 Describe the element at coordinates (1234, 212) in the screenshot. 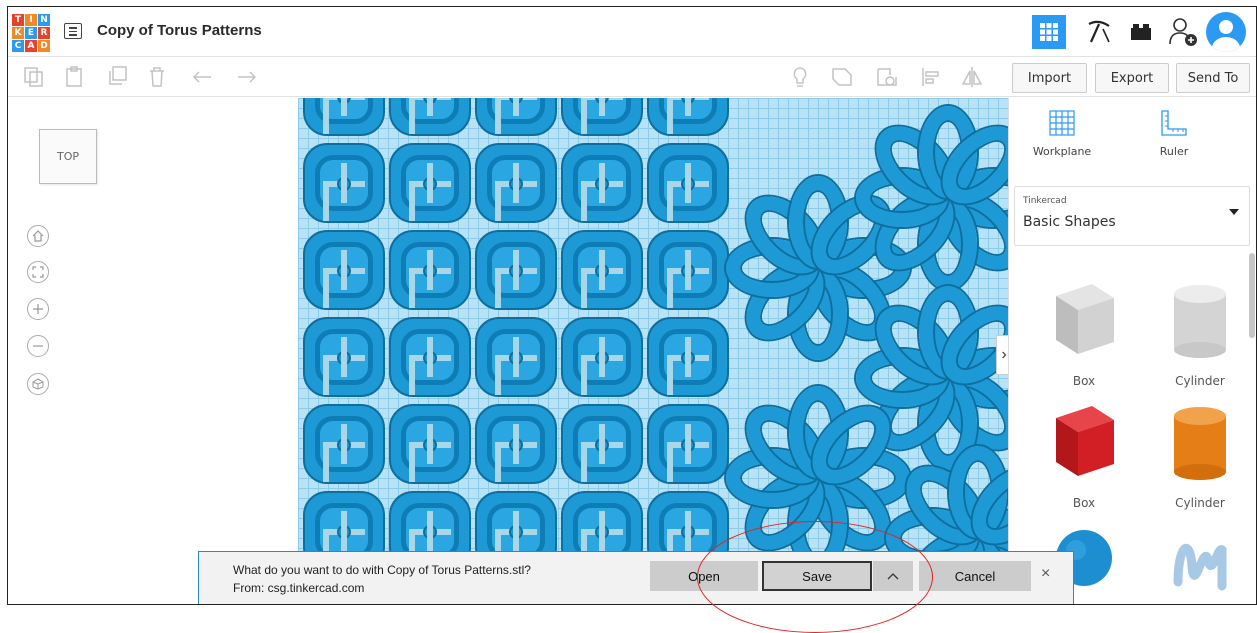

I see `caret-down-icon` at that location.